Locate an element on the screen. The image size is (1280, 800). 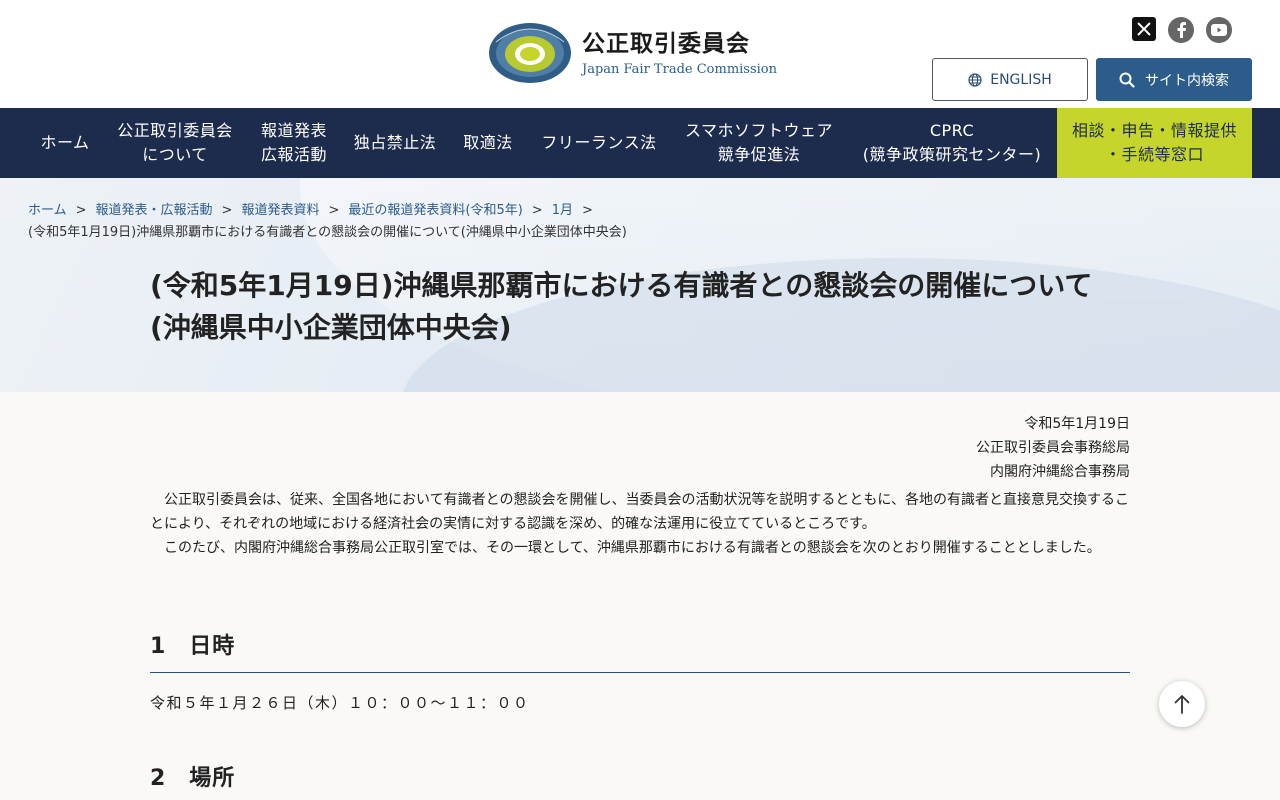
nav-freelance-label: フリーランス法 is located at coordinates (599, 142).